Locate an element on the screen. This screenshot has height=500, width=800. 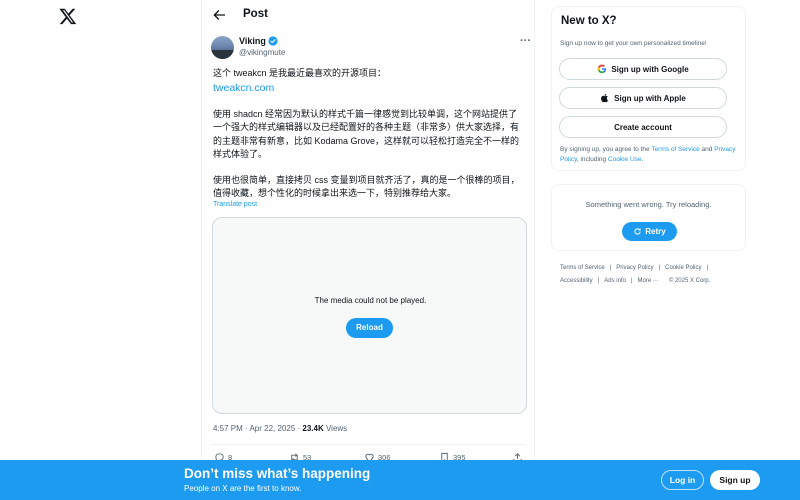
author-handle: @vikingmute is located at coordinates (262, 52).